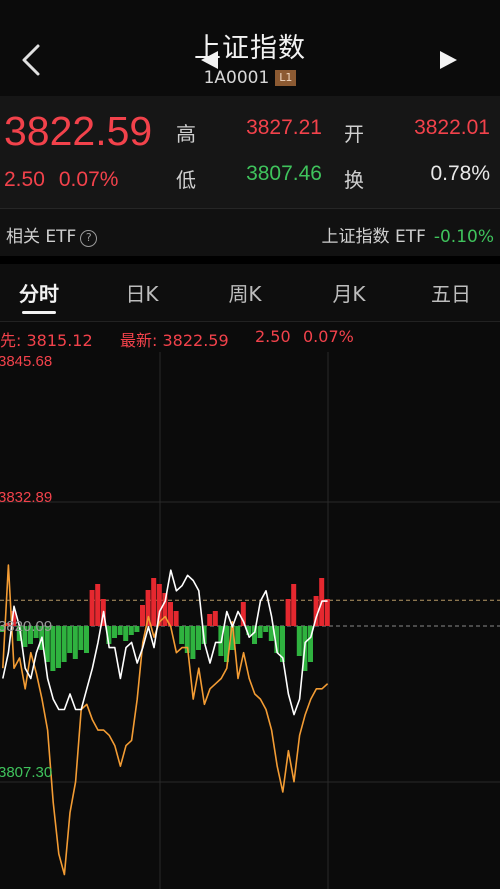 Image resolution: width=500 pixels, height=889 pixels. Describe the element at coordinates (284, 173) in the screenshot. I see `low-value: 3807.46` at that location.